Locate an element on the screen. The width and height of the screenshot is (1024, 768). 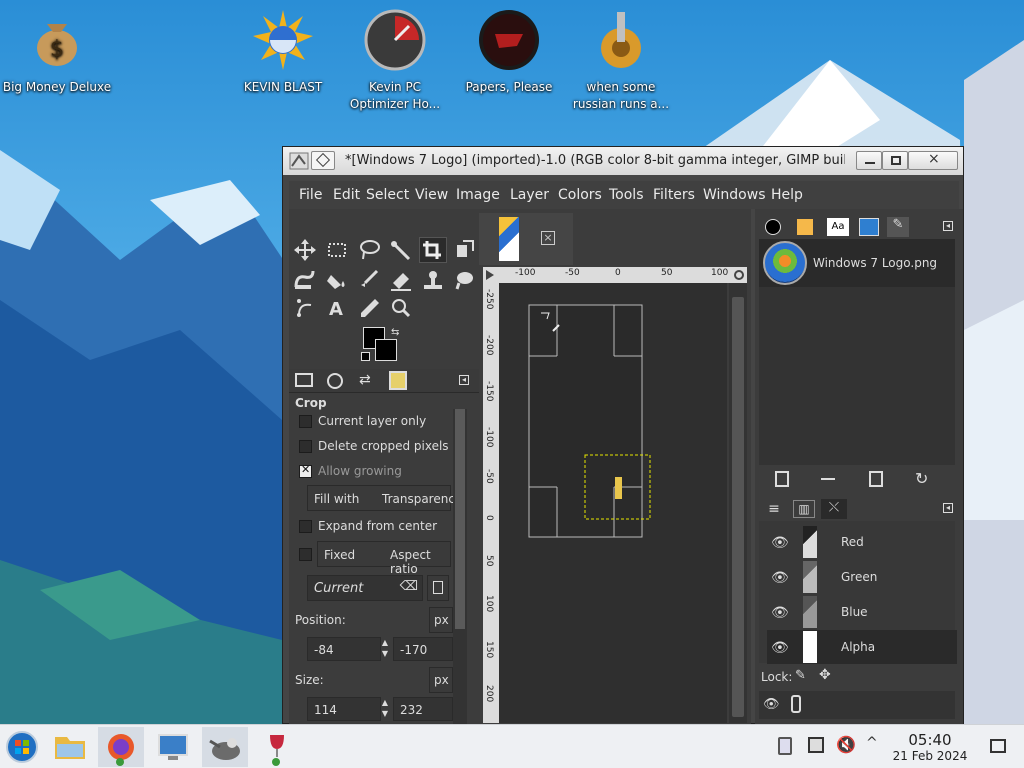
fixed-checkbox is located at coordinates (305, 554).